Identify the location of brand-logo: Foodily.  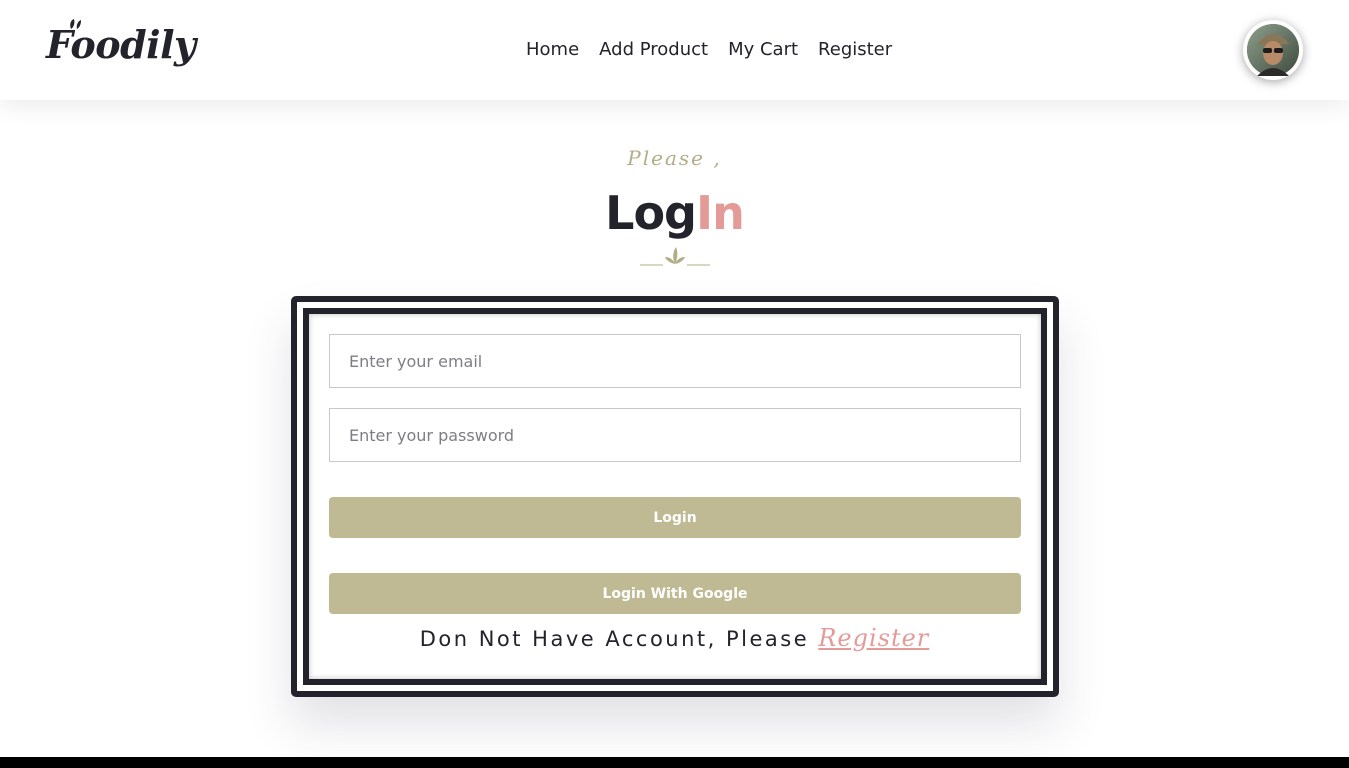
(121, 43).